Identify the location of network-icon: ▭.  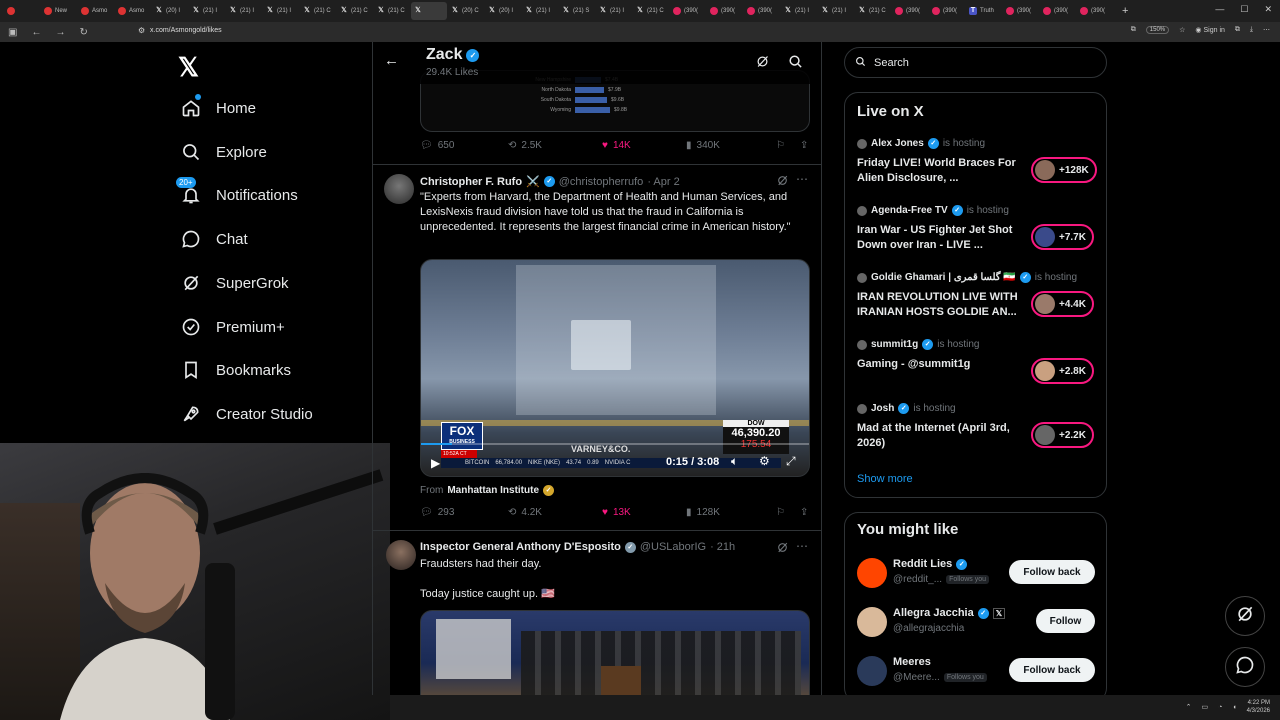
(1205, 707).